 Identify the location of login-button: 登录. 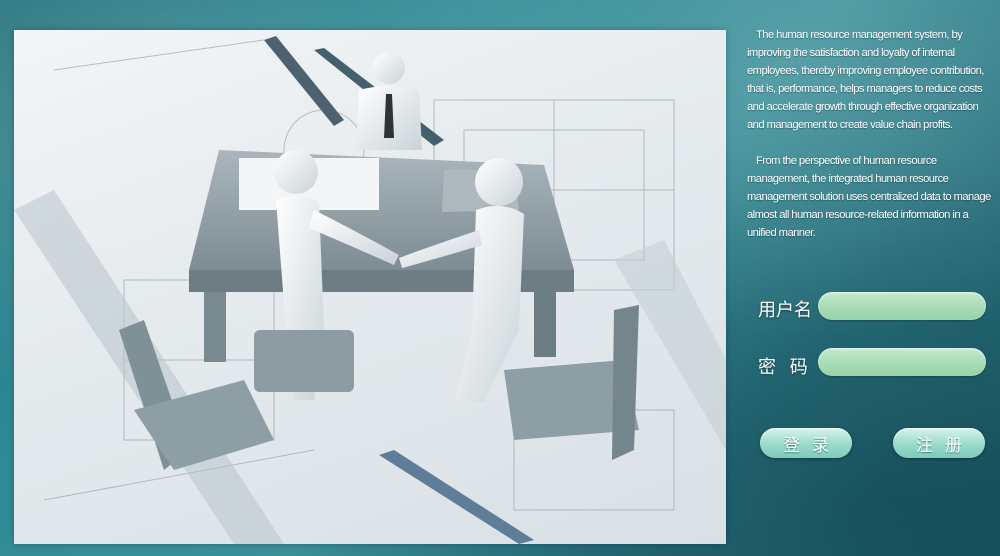
(806, 443).